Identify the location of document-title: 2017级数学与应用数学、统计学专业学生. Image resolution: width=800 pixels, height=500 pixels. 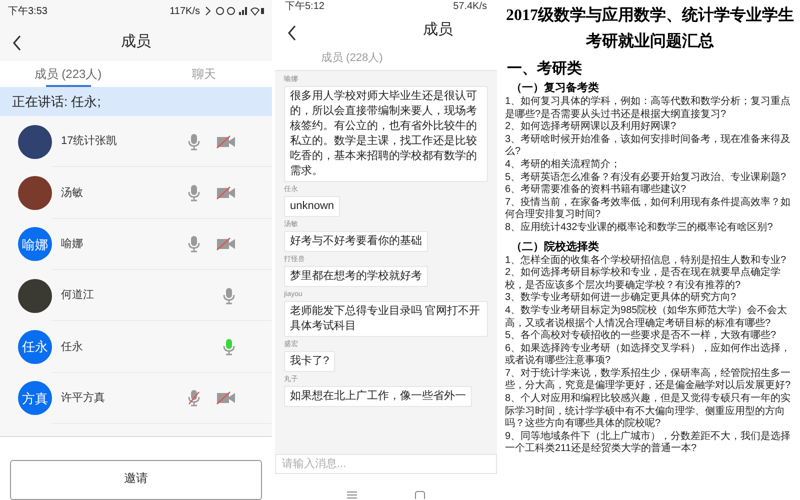
(650, 16).